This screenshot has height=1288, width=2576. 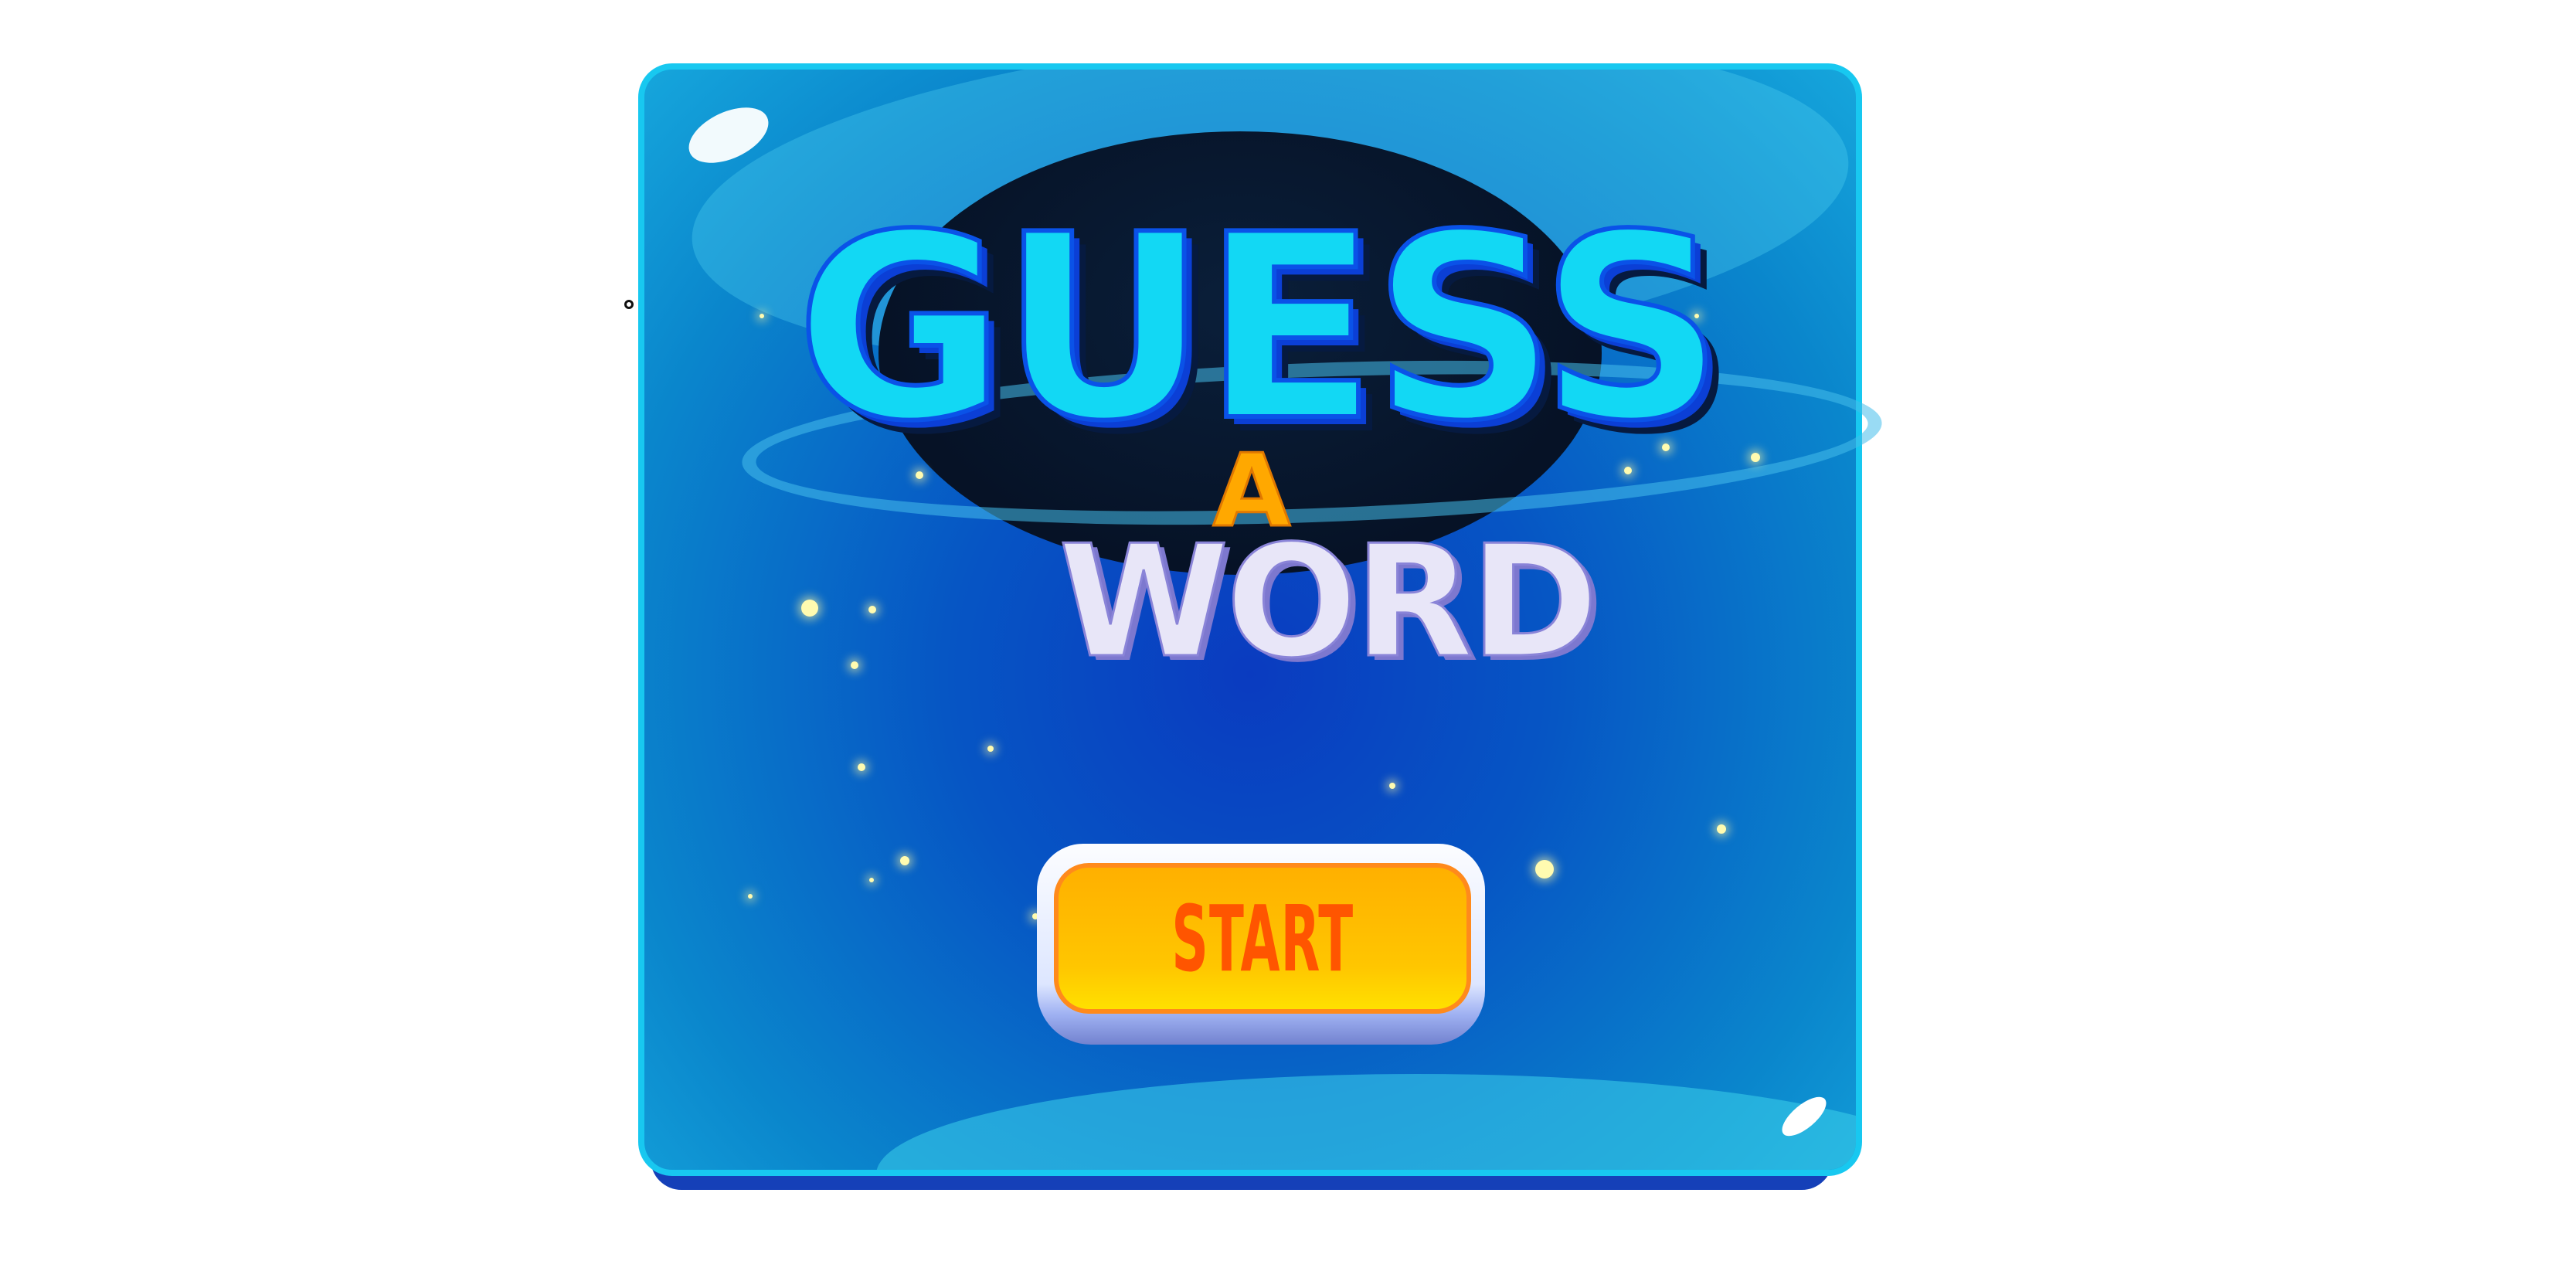 What do you see at coordinates (1366, 1122) in the screenshot?
I see `panel-bottom-glow` at bounding box center [1366, 1122].